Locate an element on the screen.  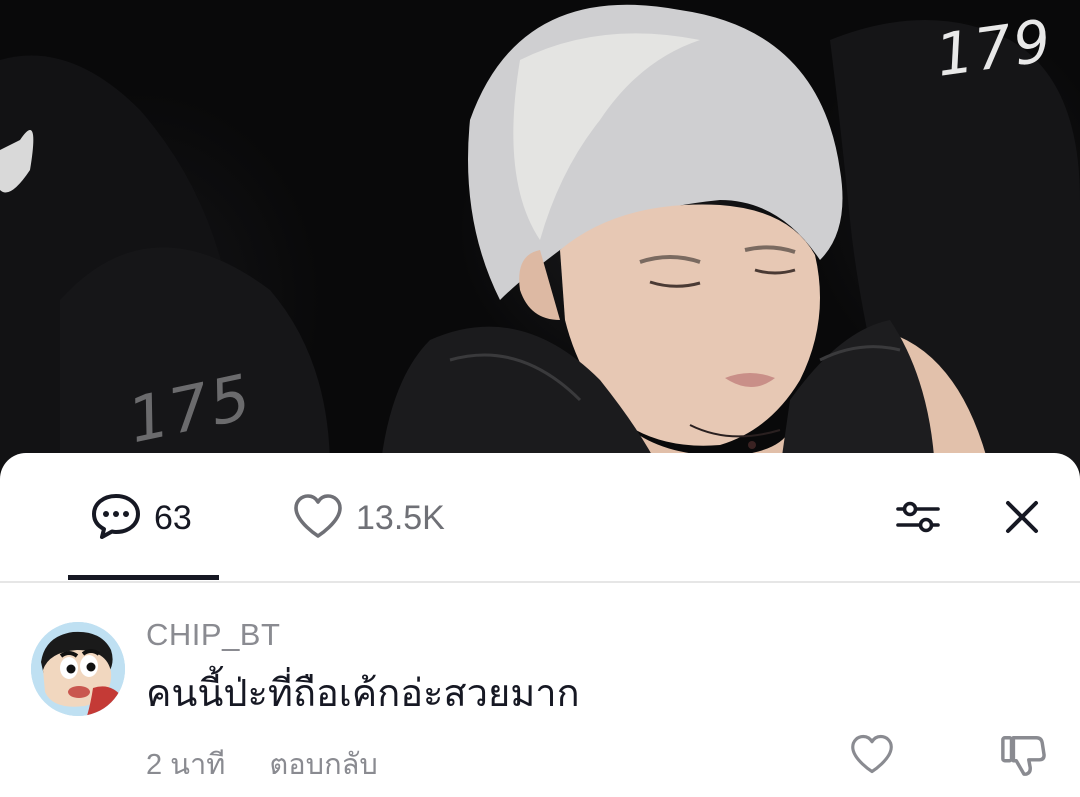
sliders-icon is located at coordinates (918, 519).